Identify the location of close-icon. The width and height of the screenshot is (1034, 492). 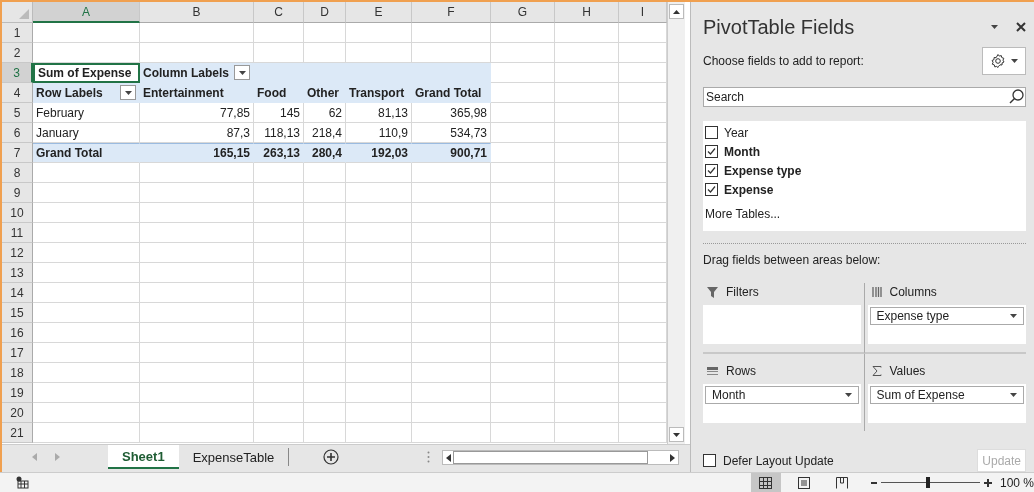
(1021, 27).